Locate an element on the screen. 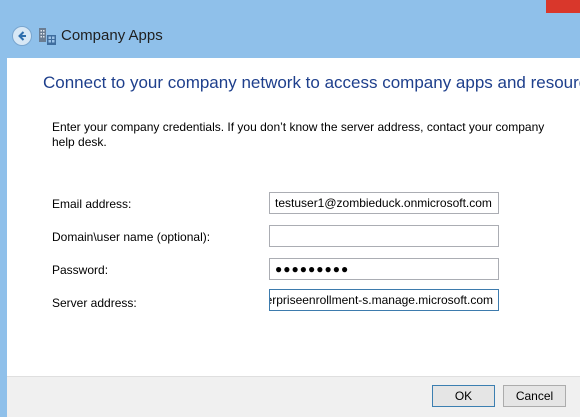 This screenshot has height=417, width=580. cancel-button: Cancel is located at coordinates (534, 396).